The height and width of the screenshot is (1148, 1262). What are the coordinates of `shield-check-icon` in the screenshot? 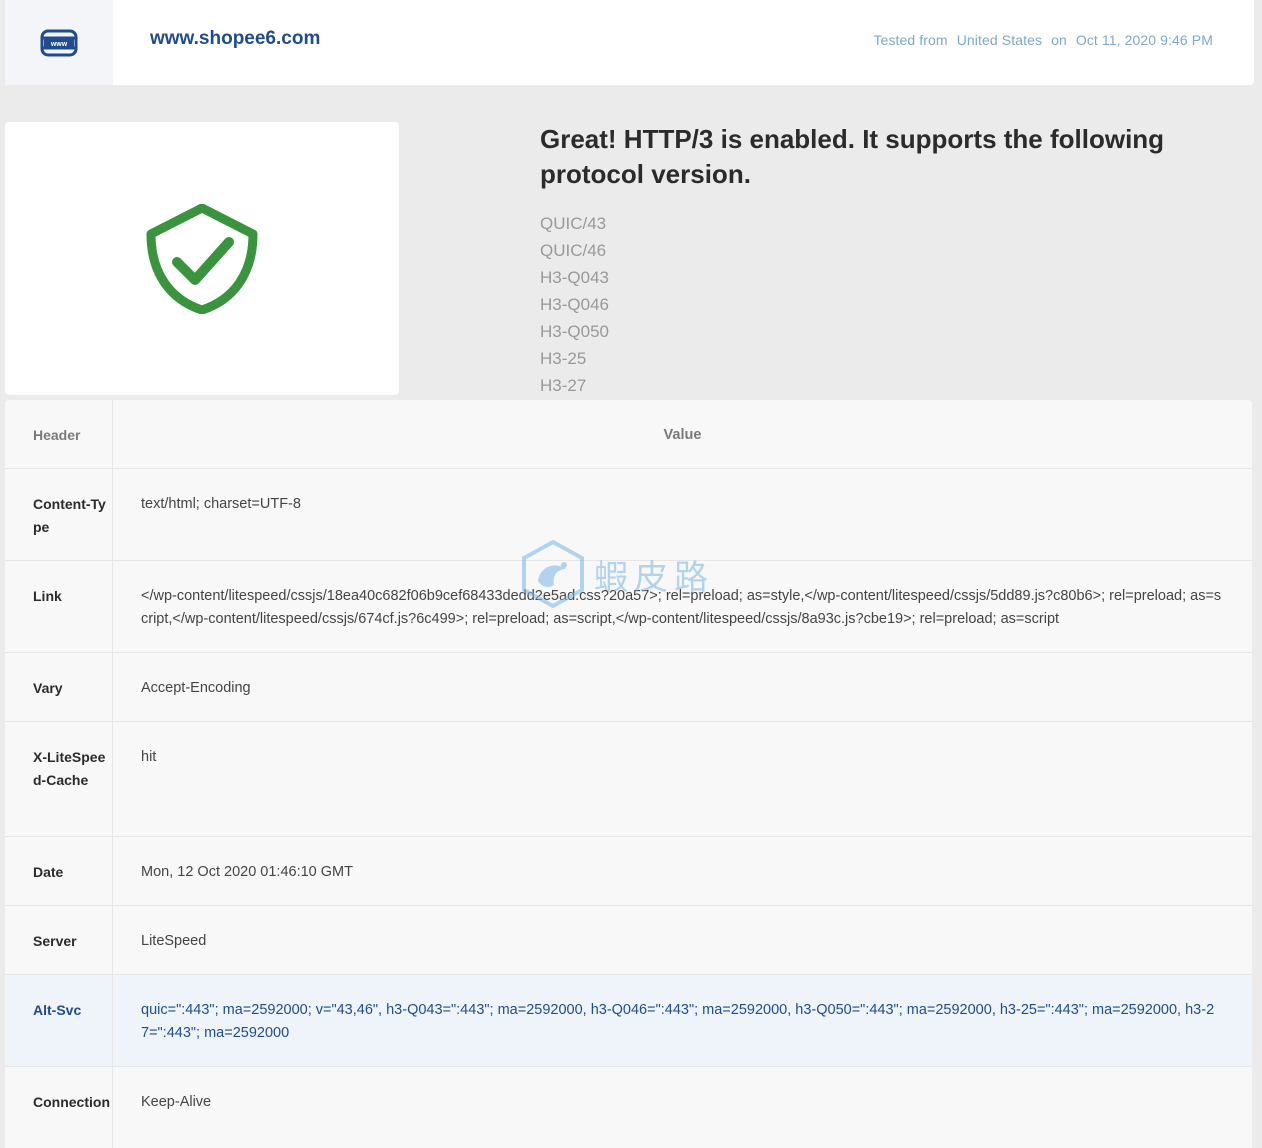 It's located at (202, 258).